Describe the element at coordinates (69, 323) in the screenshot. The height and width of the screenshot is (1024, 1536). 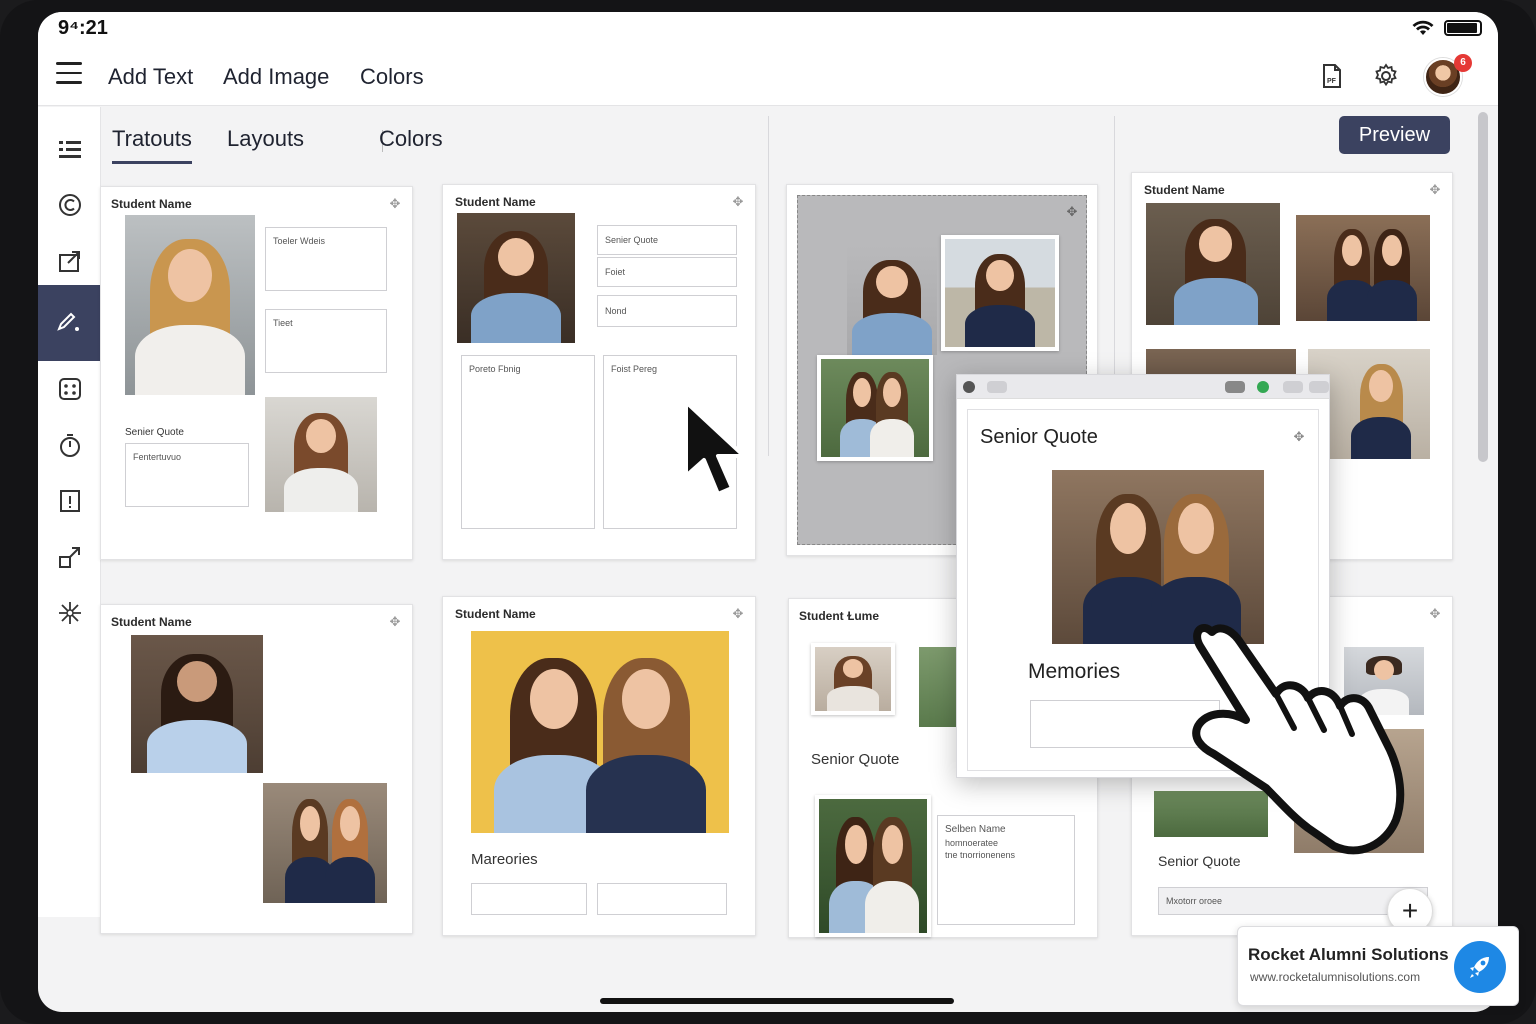
I see `magic-edit-icon` at that location.